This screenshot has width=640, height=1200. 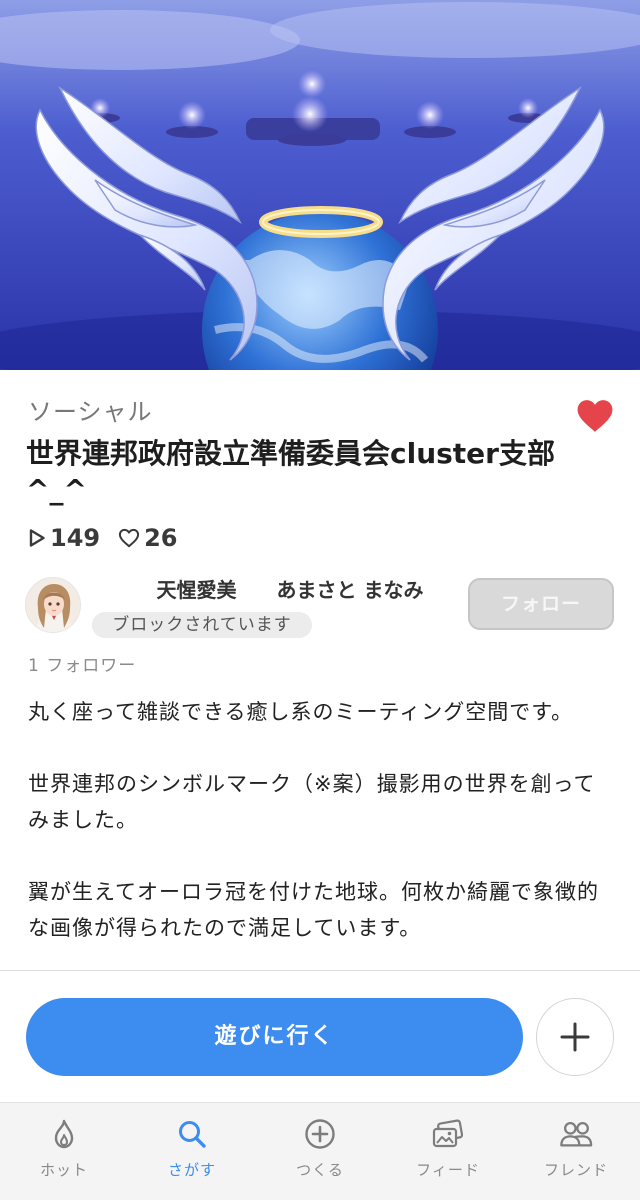 What do you see at coordinates (37, 538) in the screenshot?
I see `play-outline-icon` at bounding box center [37, 538].